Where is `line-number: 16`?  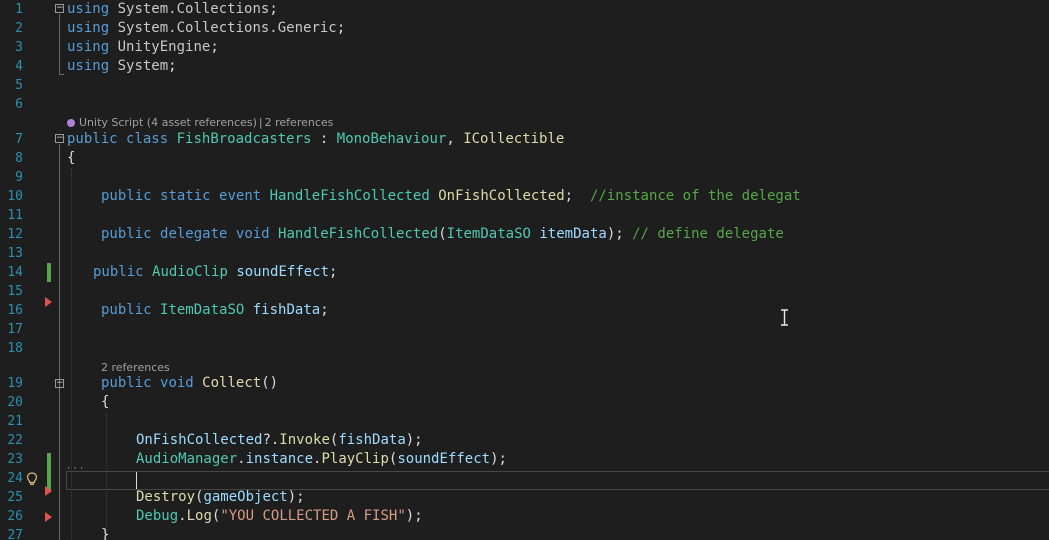 line-number: 16 is located at coordinates (15, 310).